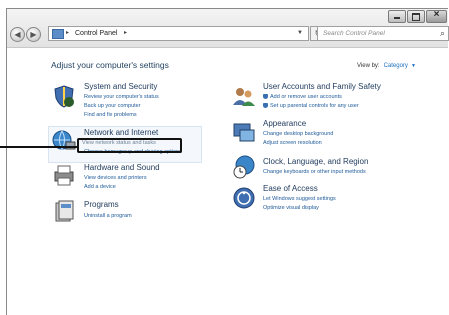  What do you see at coordinates (64, 211) in the screenshot?
I see `programs-icon` at bounding box center [64, 211].